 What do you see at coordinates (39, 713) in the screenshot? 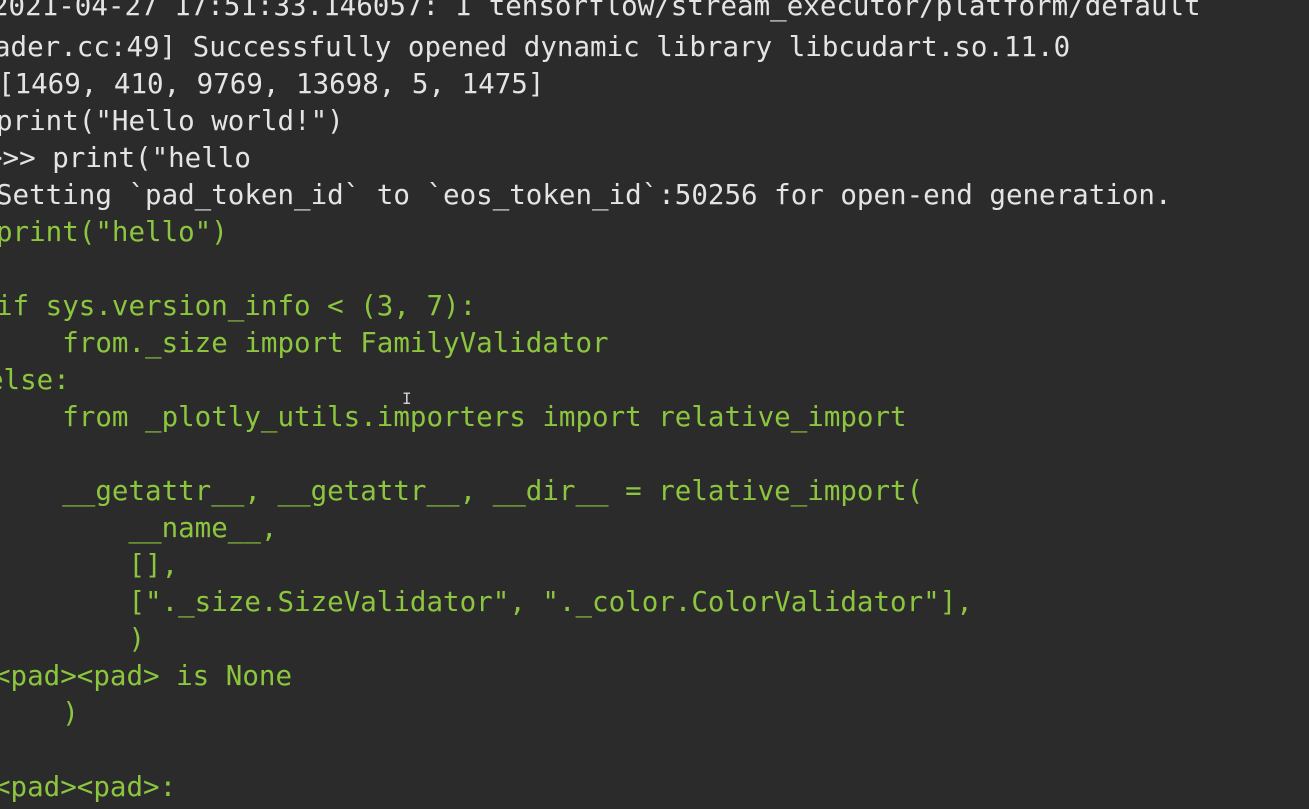
I see `terminal-line-close-paren-outer: )` at bounding box center [39, 713].